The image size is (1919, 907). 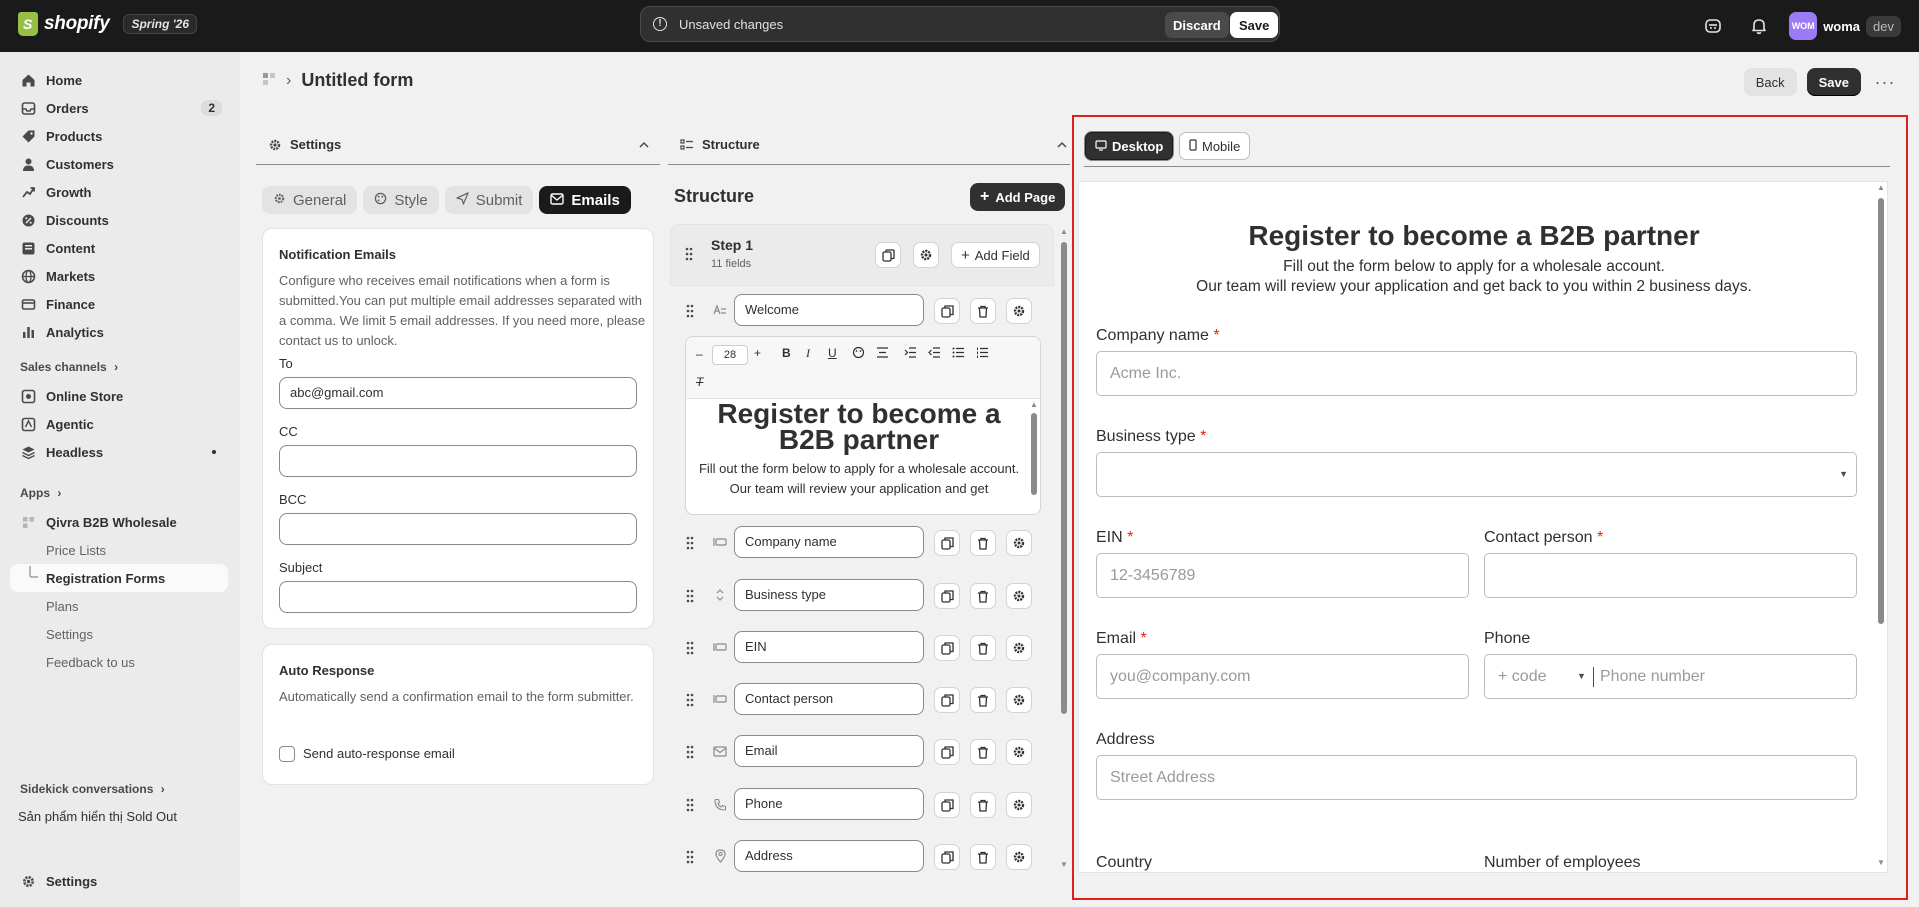 What do you see at coordinates (934, 354) in the screenshot?
I see `outdent-icon` at bounding box center [934, 354].